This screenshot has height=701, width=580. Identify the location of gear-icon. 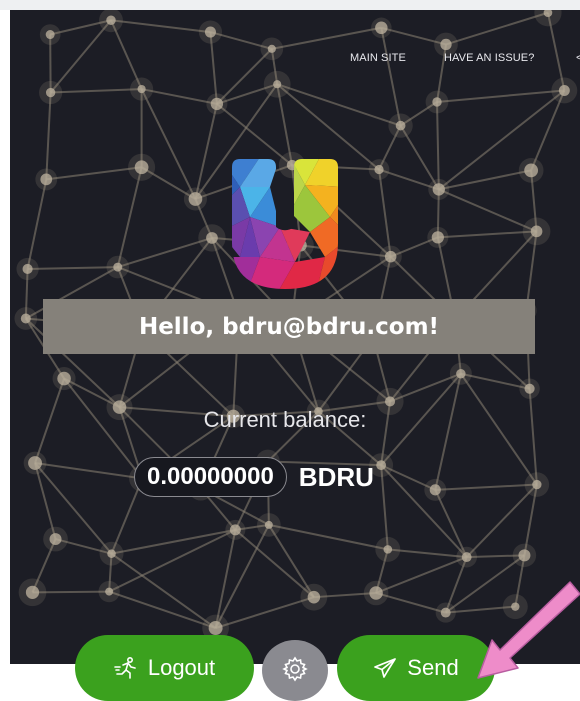
(295, 671).